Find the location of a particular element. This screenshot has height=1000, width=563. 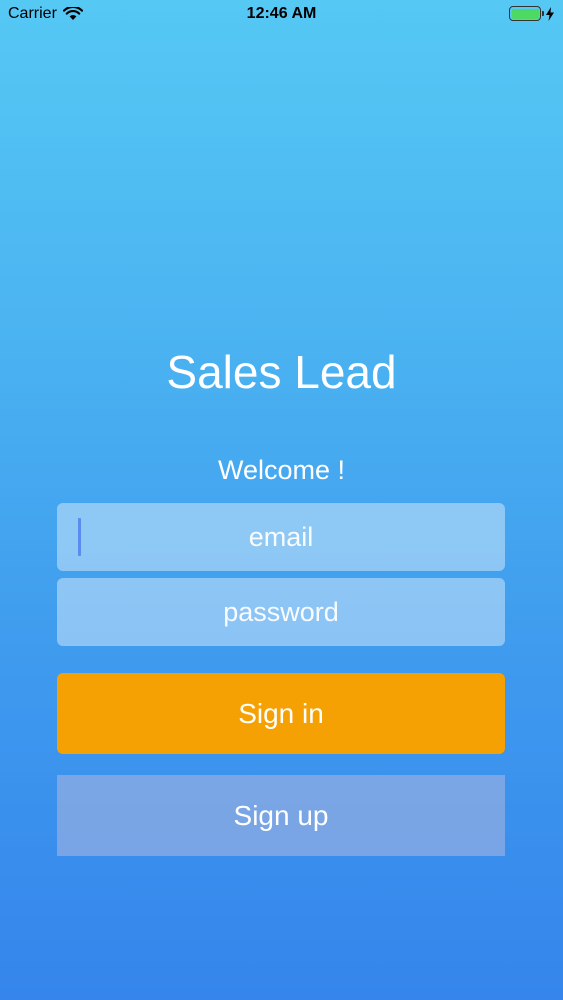

battery-level-fill is located at coordinates (525, 13).